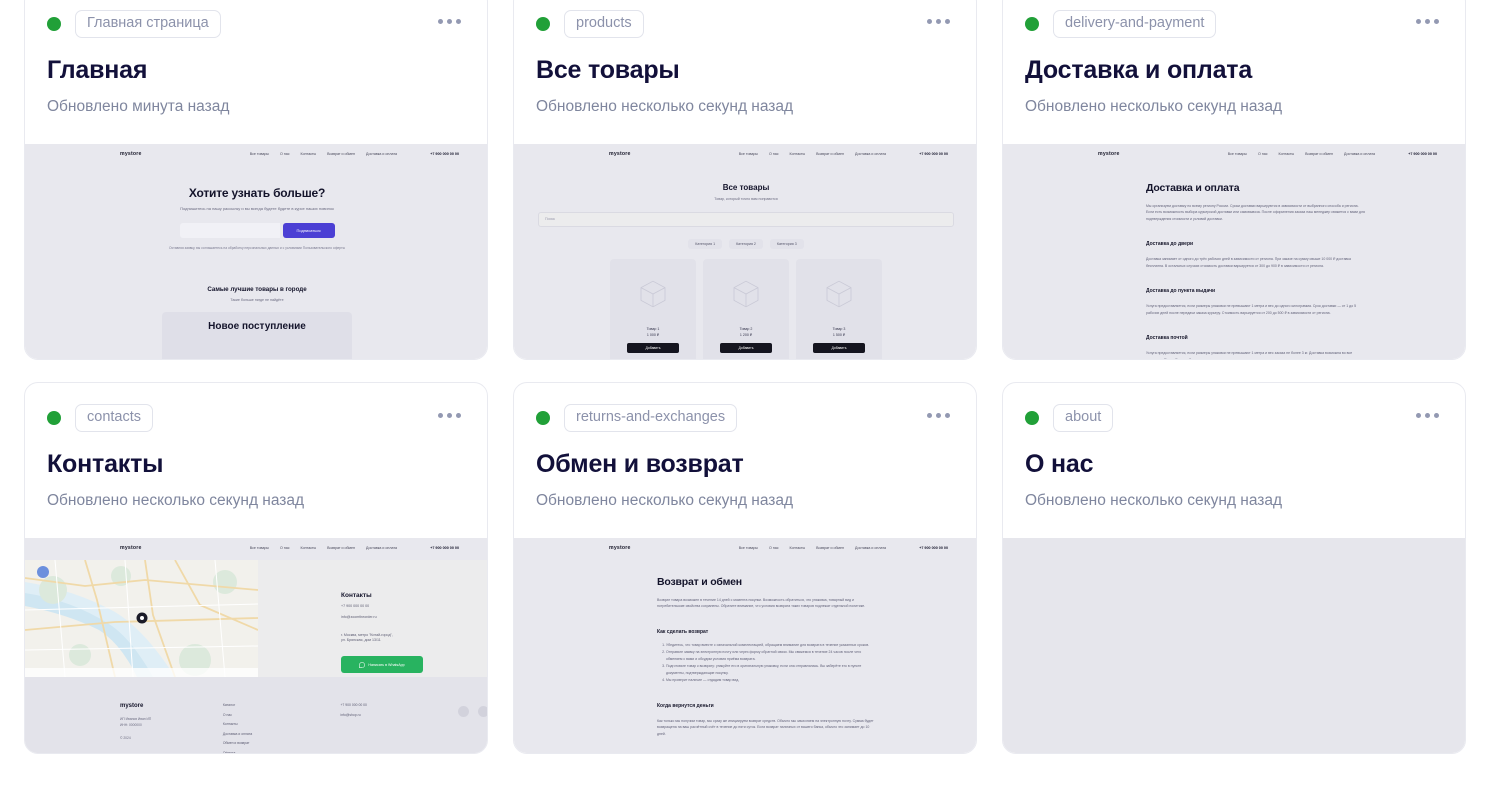 The image size is (1496, 795). Describe the element at coordinates (229, 705) in the screenshot. I see `preview-footer-link: Каталог` at that location.